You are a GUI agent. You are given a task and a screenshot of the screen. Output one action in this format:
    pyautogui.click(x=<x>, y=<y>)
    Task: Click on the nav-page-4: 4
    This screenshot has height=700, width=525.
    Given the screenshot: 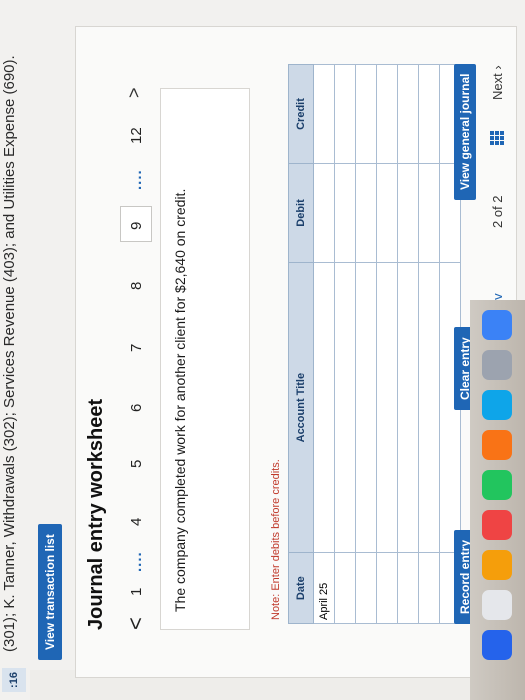 What is the action you would take?
    pyautogui.click(x=136, y=522)
    